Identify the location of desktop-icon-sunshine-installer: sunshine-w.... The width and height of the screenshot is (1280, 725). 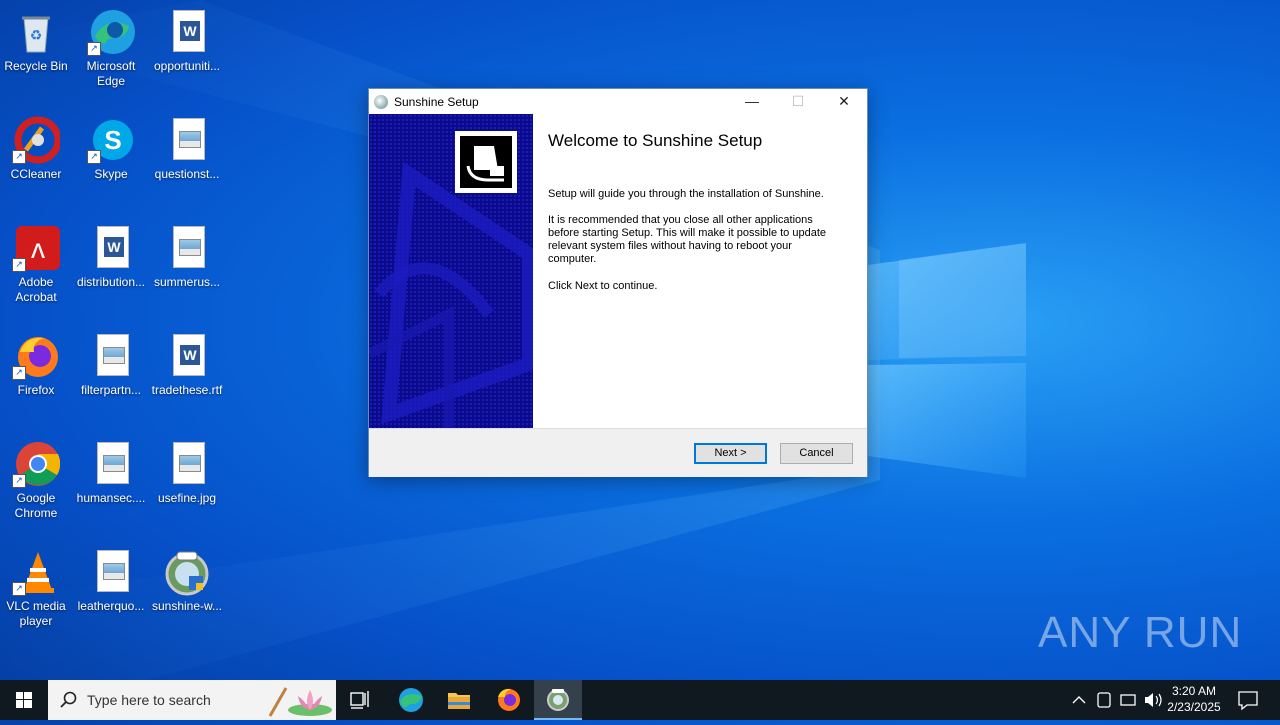
(187, 579).